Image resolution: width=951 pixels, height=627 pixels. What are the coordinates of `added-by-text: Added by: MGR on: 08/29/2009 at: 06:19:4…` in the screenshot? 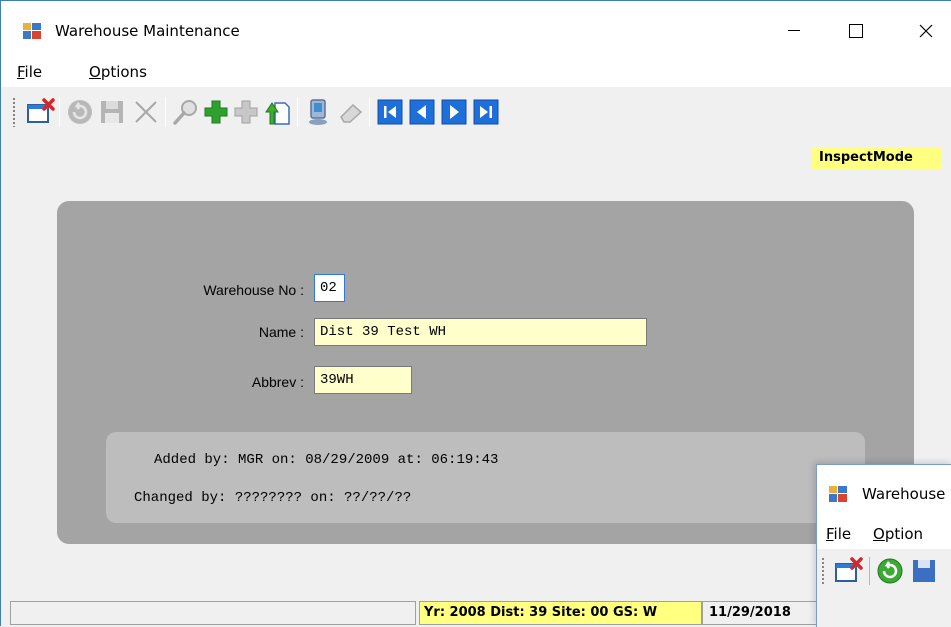 It's located at (326, 460).